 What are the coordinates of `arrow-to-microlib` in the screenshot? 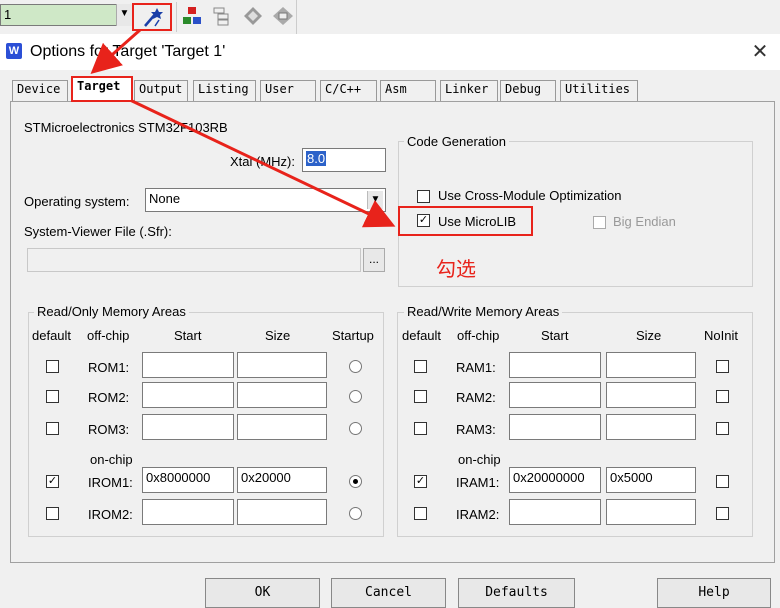 It's located at (262, 163).